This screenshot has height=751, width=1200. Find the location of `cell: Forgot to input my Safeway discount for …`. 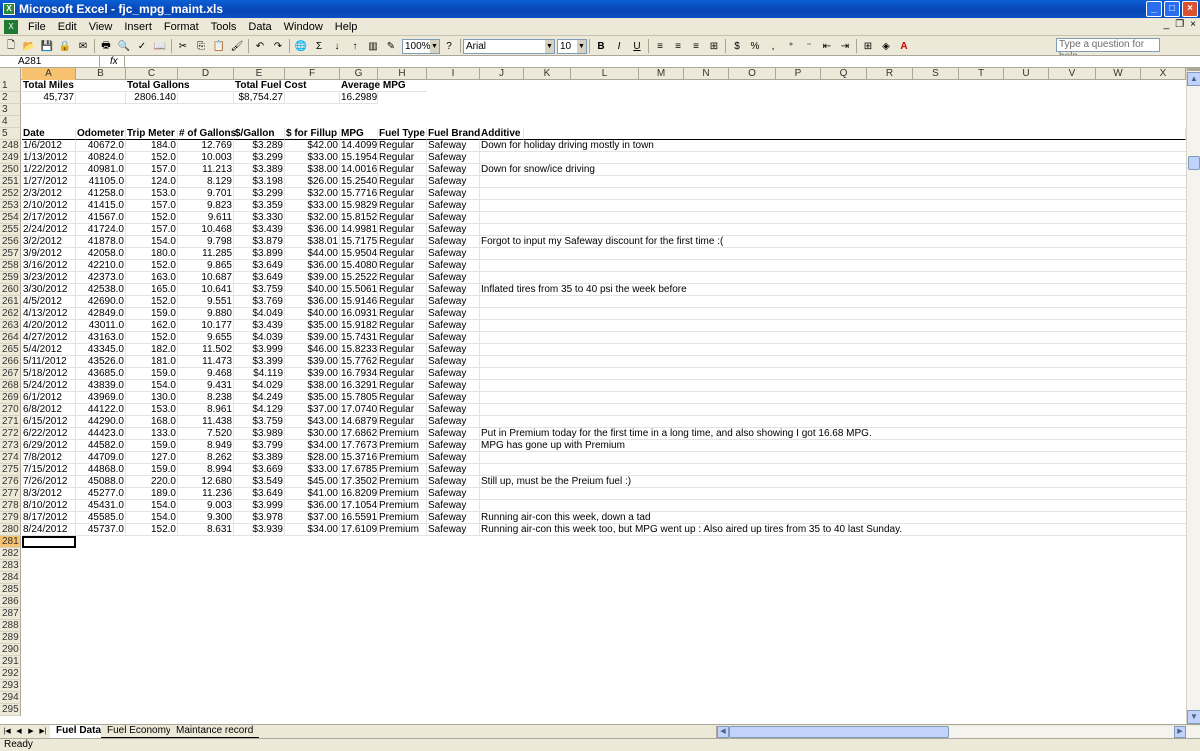

cell: Forgot to input my Safeway discount for … is located at coordinates (833, 242).